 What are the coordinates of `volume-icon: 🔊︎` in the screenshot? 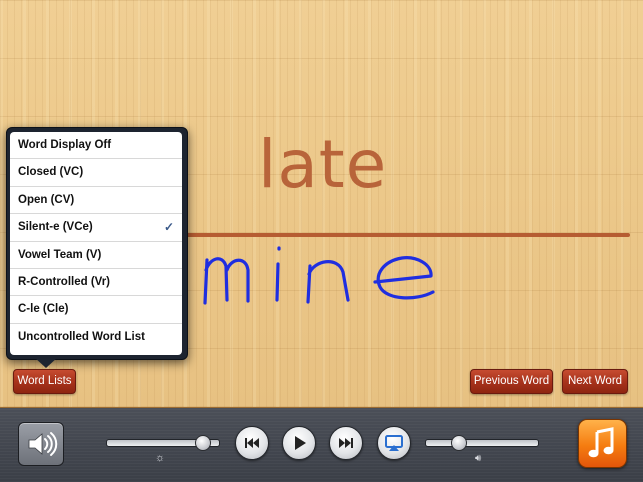 It's located at (478, 458).